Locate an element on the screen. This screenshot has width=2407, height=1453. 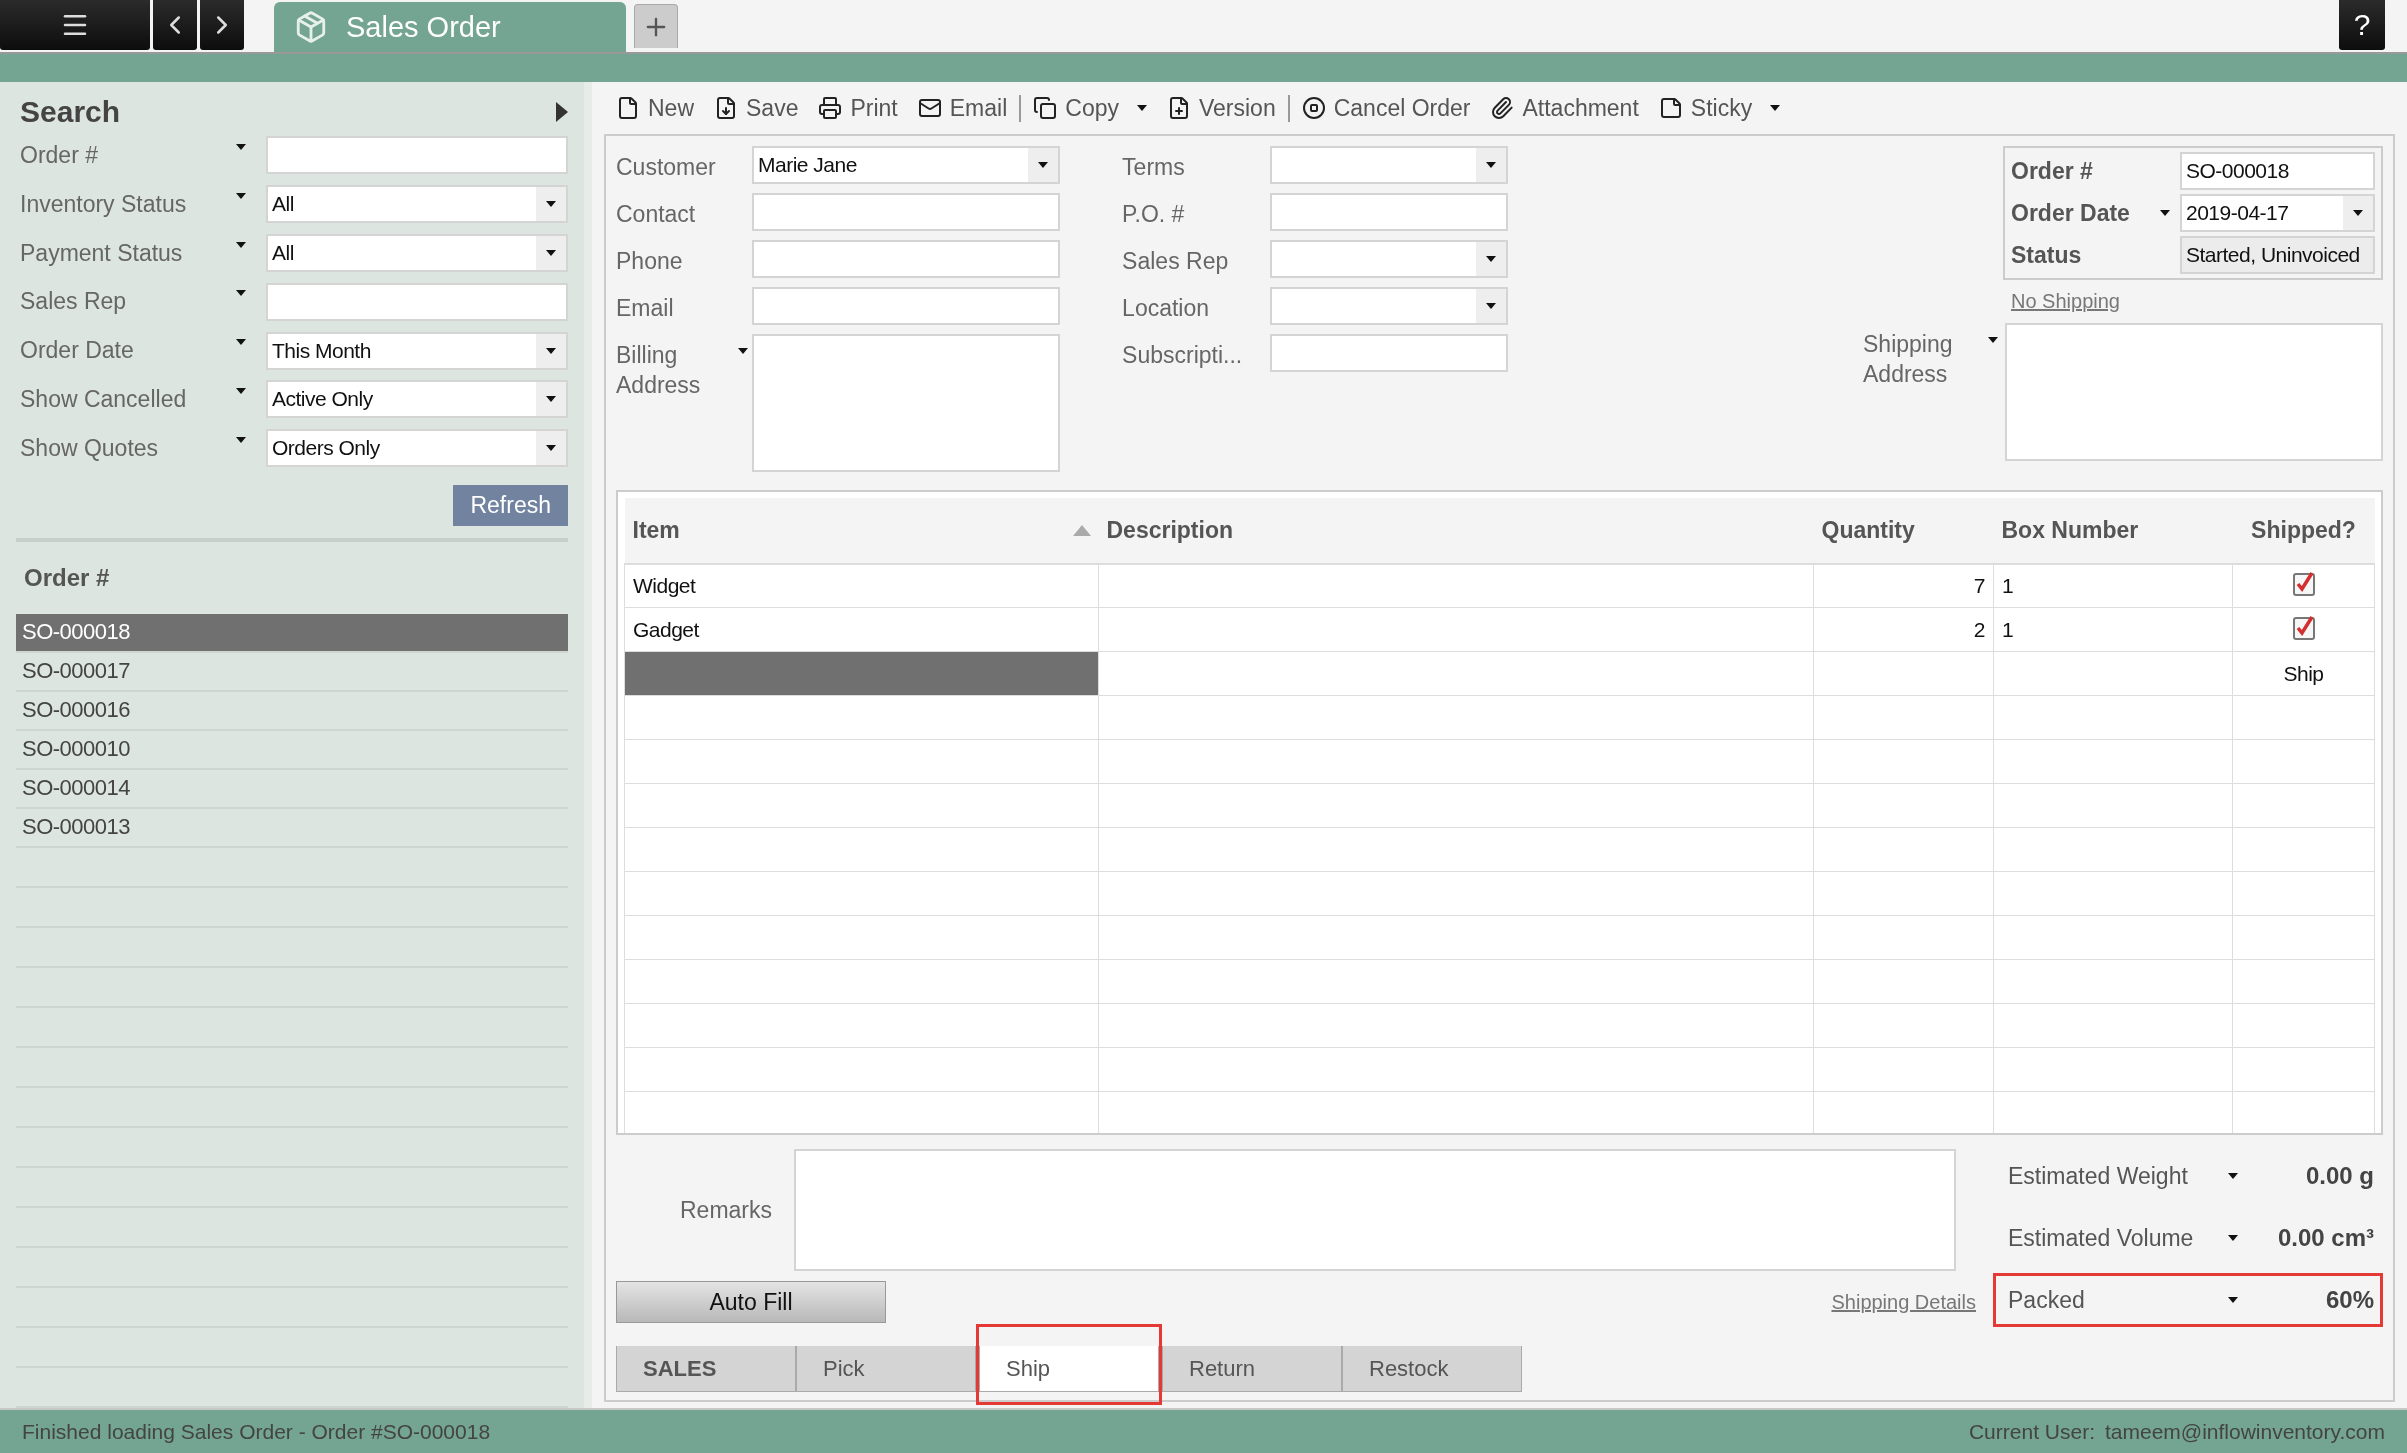
user-email: tameem@inflowinventory.com is located at coordinates (2244, 1431).